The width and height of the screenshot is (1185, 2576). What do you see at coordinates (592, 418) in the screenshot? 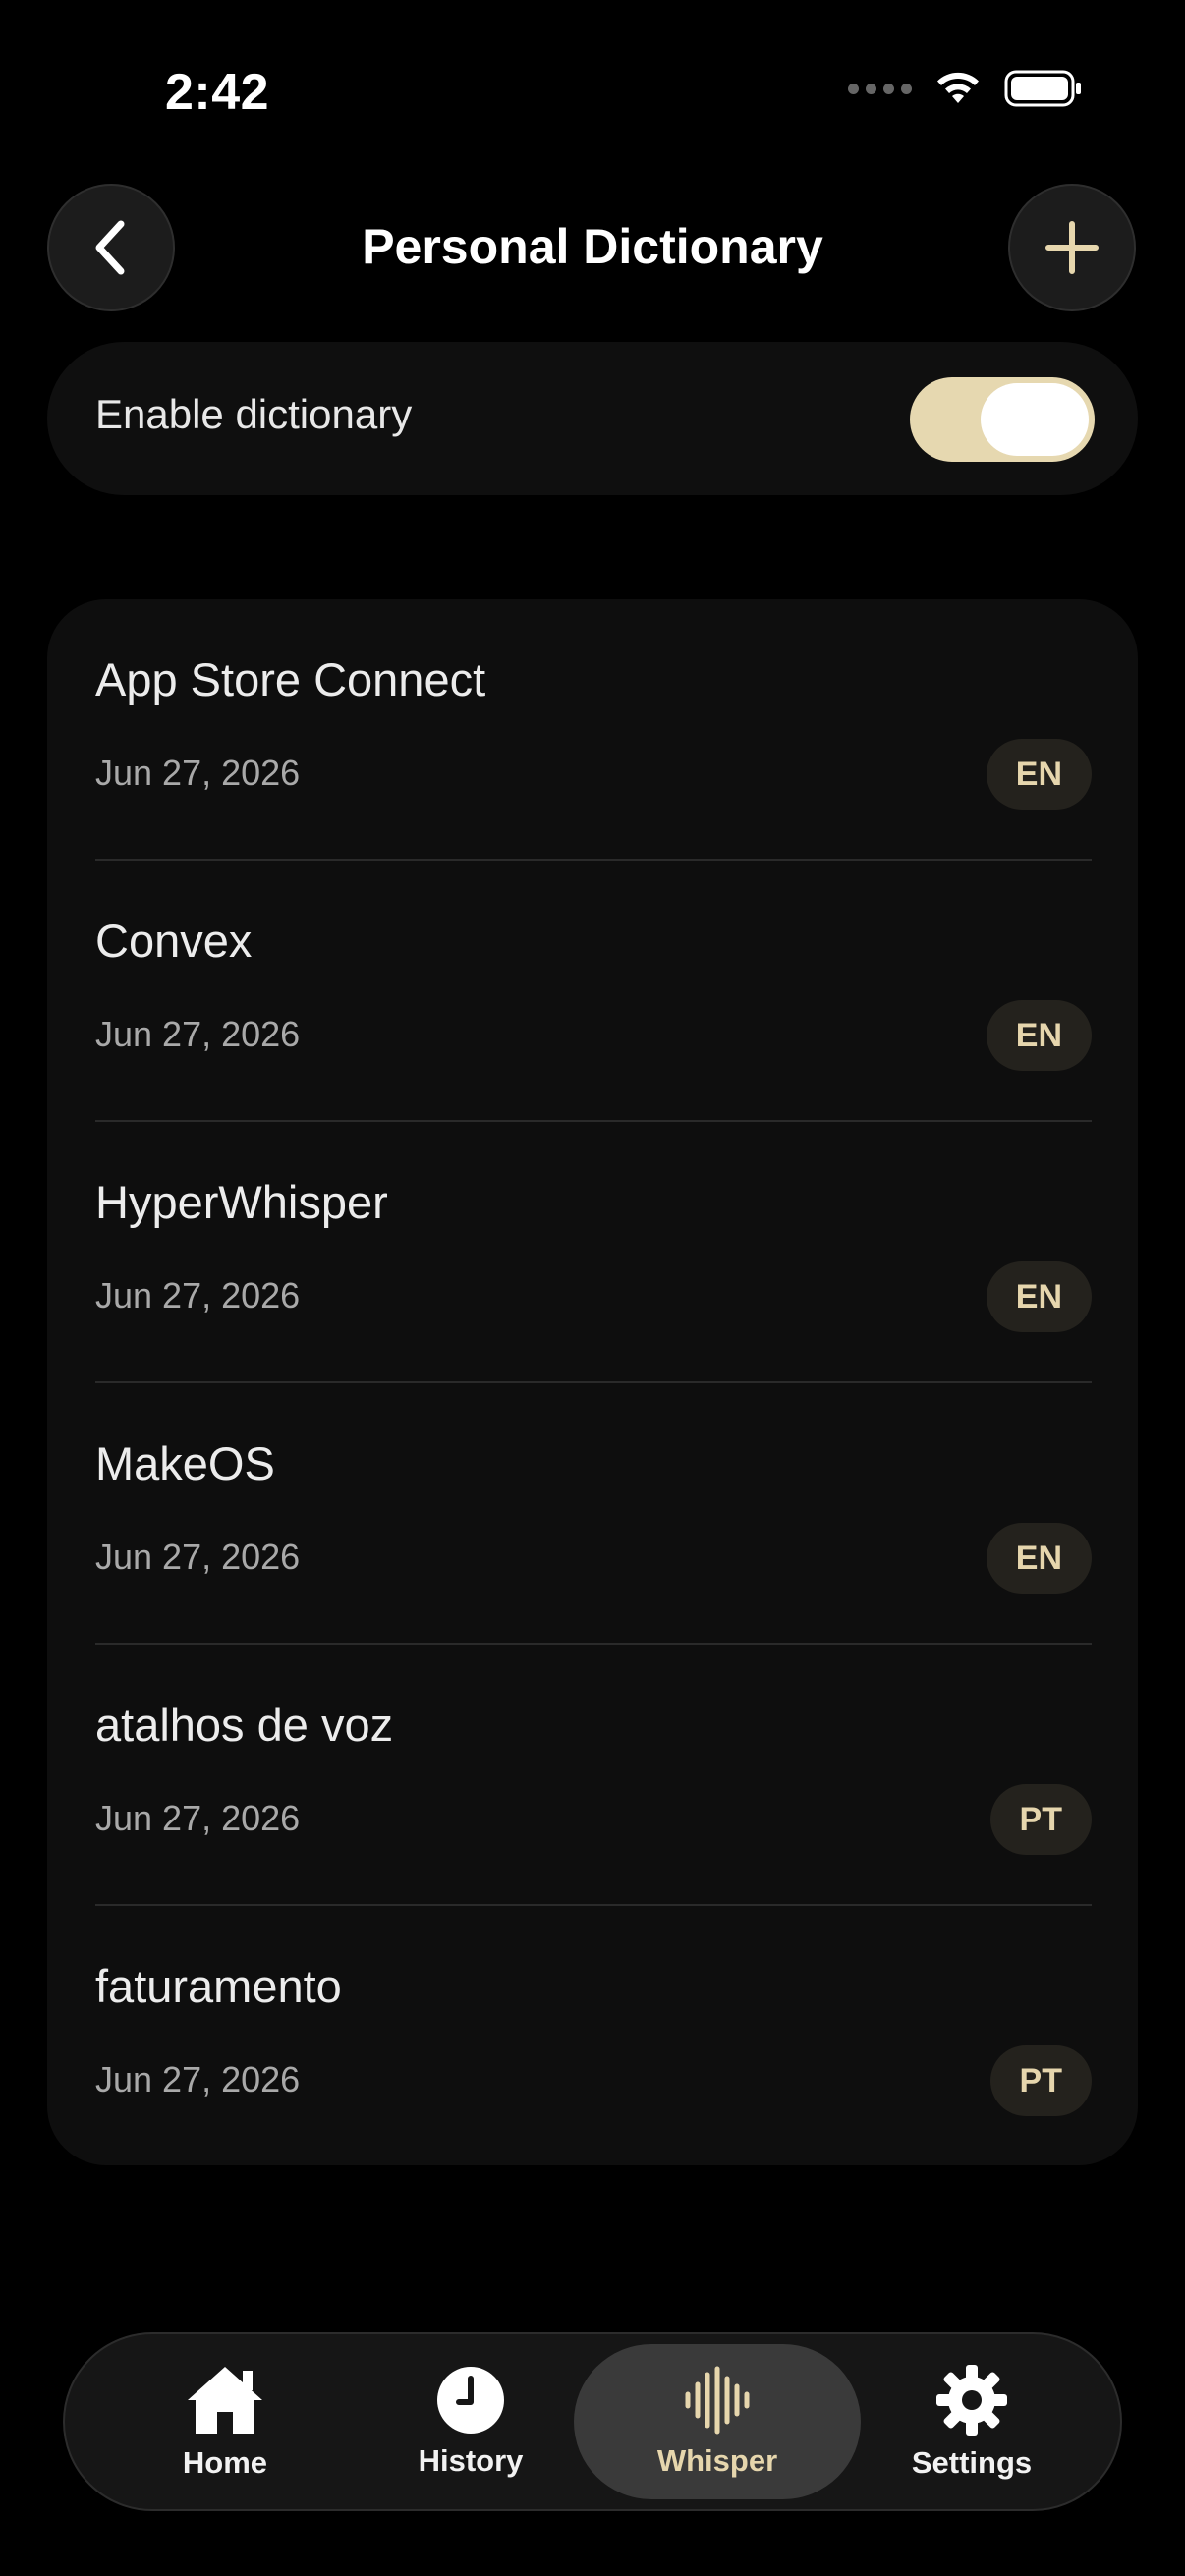
I see `enable-dictionary-row: Enable dictionary` at bounding box center [592, 418].